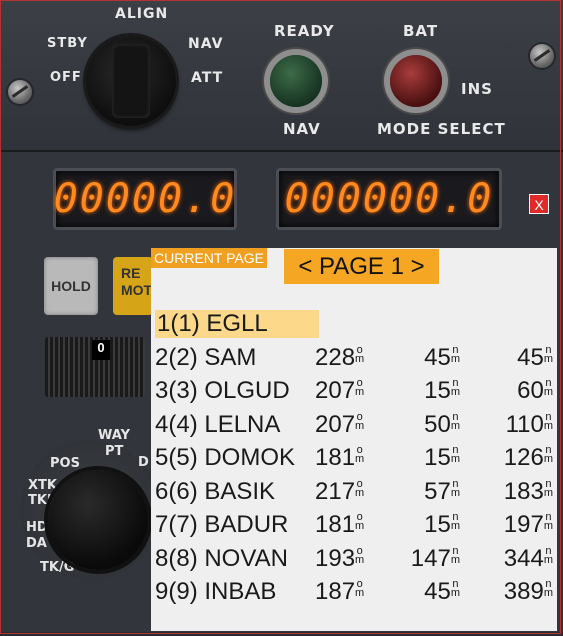  Describe the element at coordinates (539, 204) in the screenshot. I see `close-button: X` at that location.